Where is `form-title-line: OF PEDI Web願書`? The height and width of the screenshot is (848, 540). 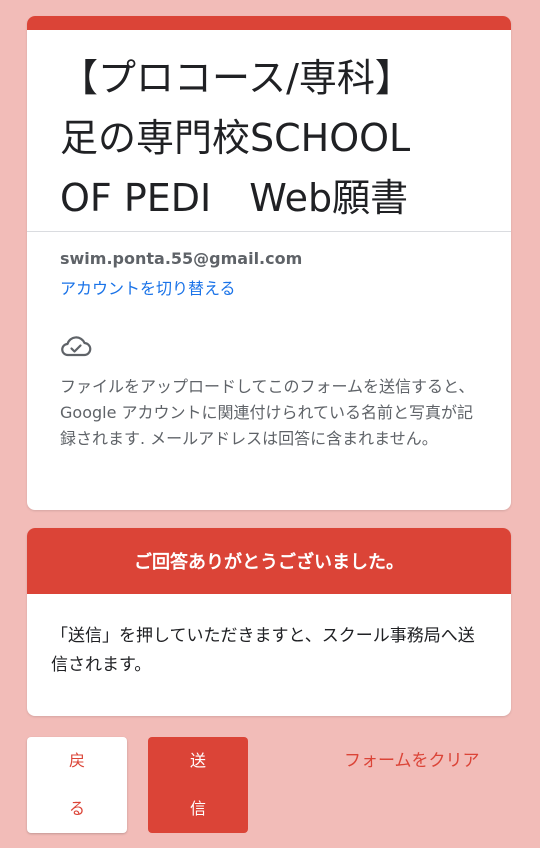 form-title-line: OF PEDI Web願書 is located at coordinates (234, 198).